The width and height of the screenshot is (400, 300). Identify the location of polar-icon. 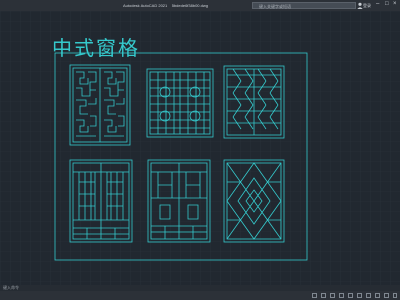
(332, 295).